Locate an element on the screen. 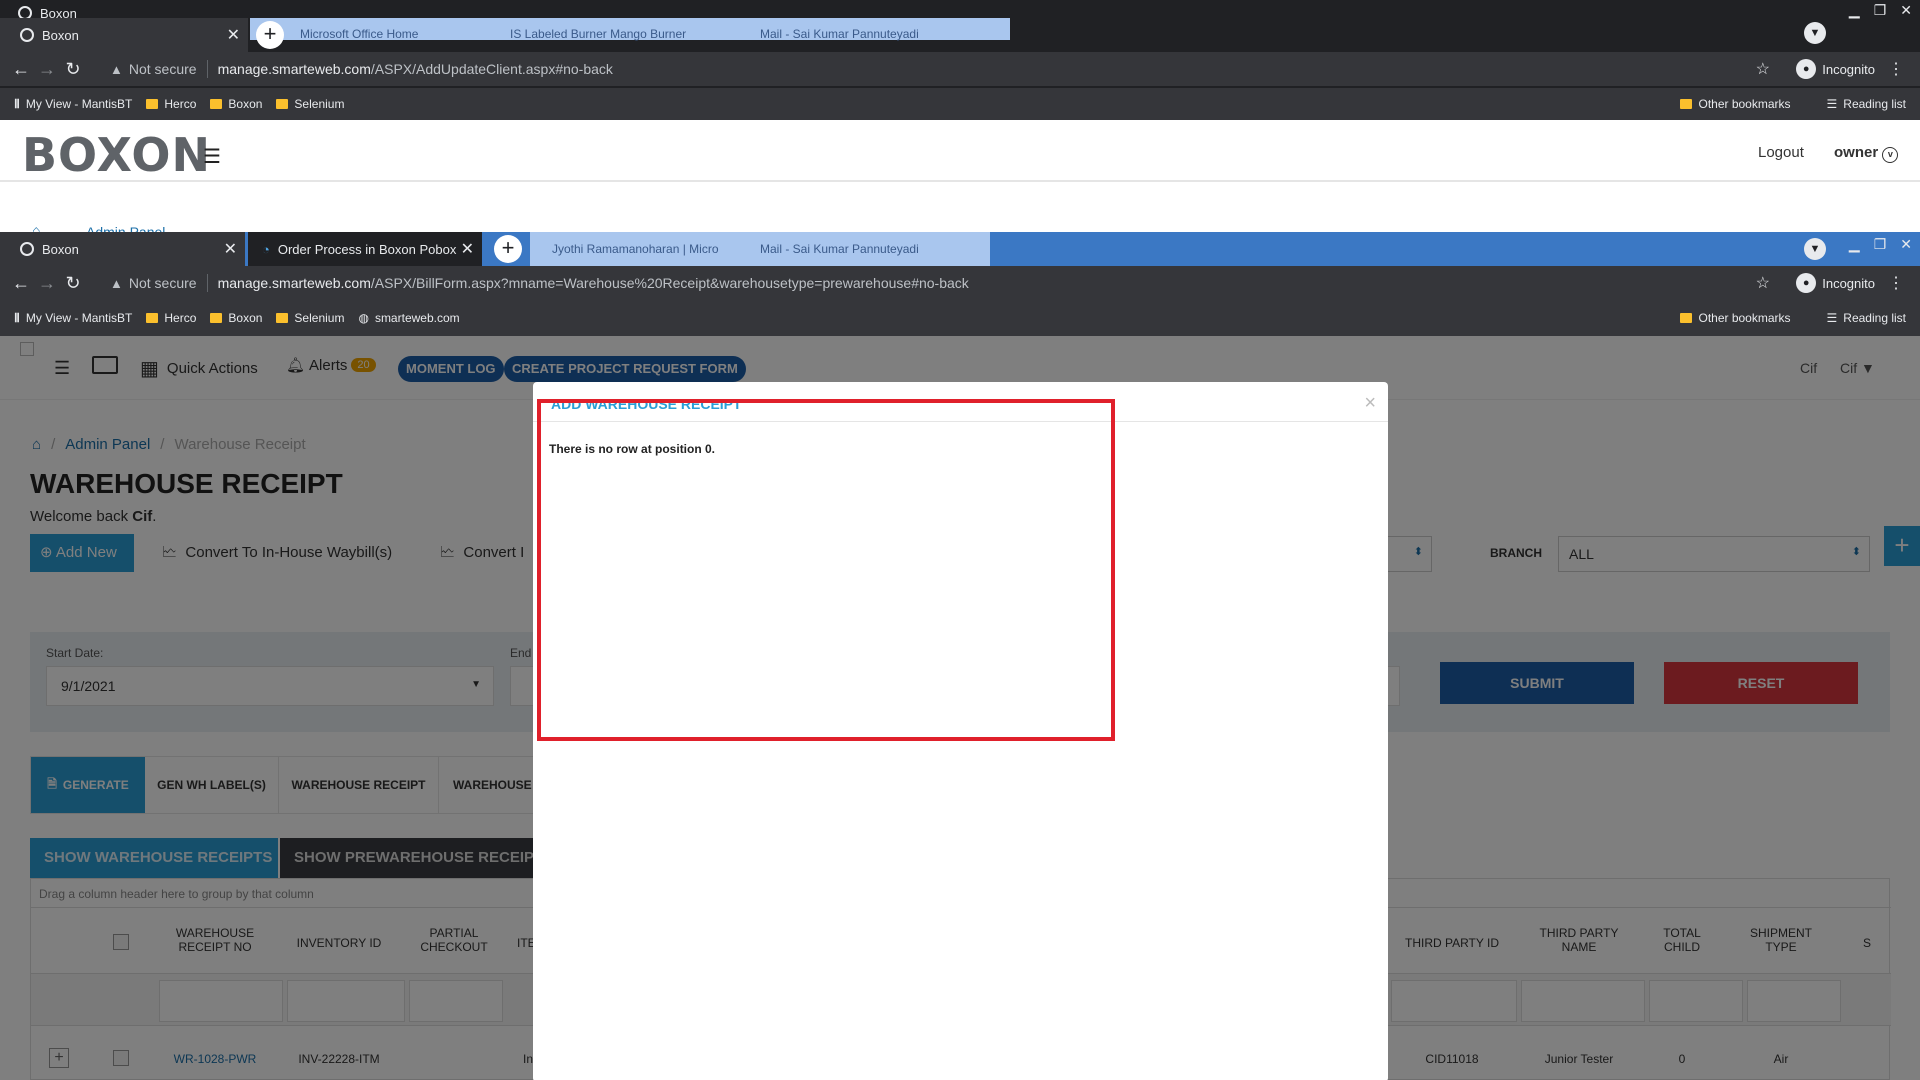 This screenshot has width=1920, height=1080. header-shadow is located at coordinates (960, 181).